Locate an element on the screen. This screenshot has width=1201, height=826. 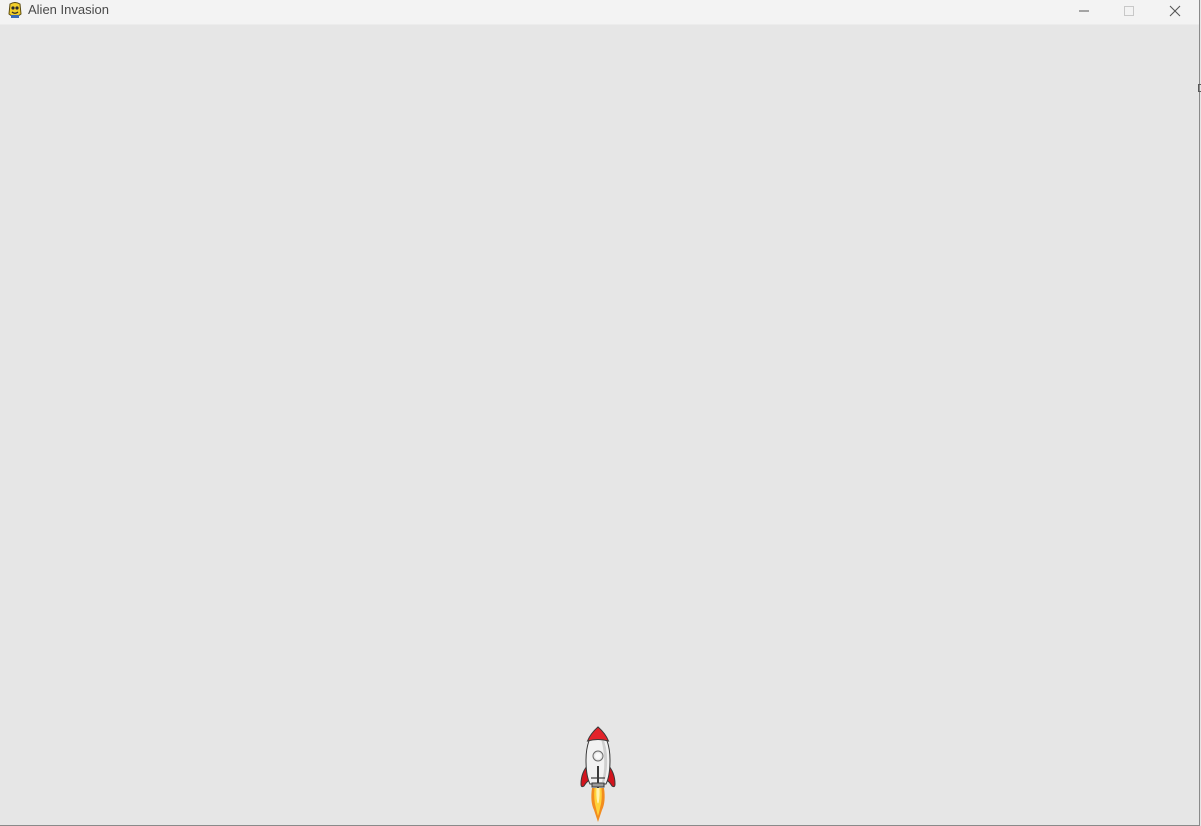
maximize-icon is located at coordinates (1129, 11).